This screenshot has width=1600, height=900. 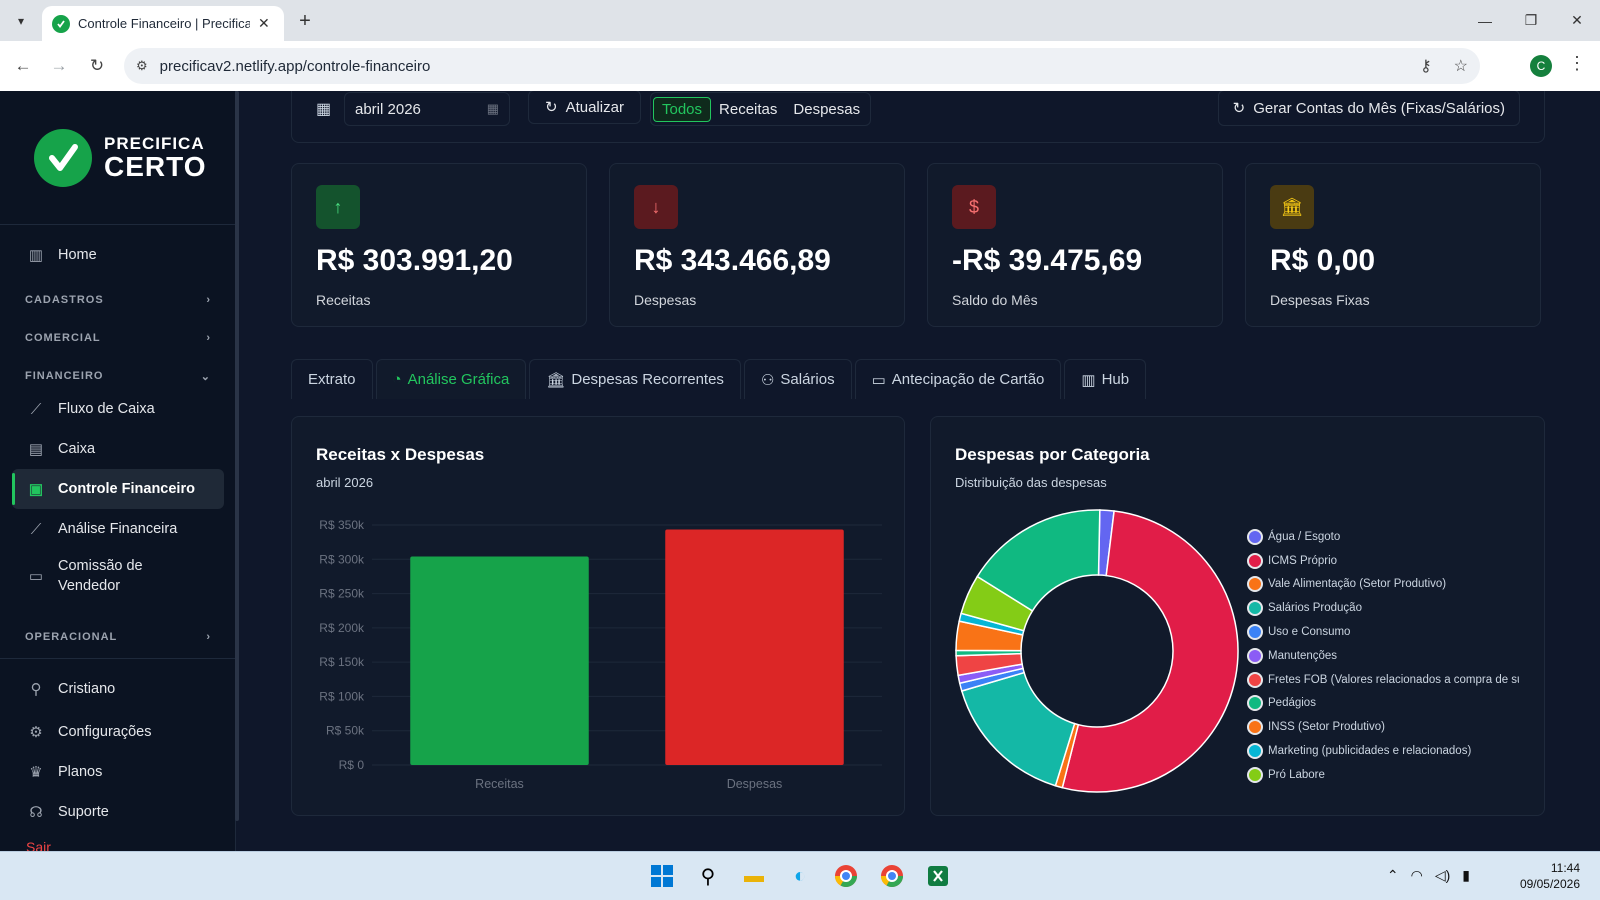 What do you see at coordinates (38, 845) in the screenshot?
I see `logout-link: Sair` at bounding box center [38, 845].